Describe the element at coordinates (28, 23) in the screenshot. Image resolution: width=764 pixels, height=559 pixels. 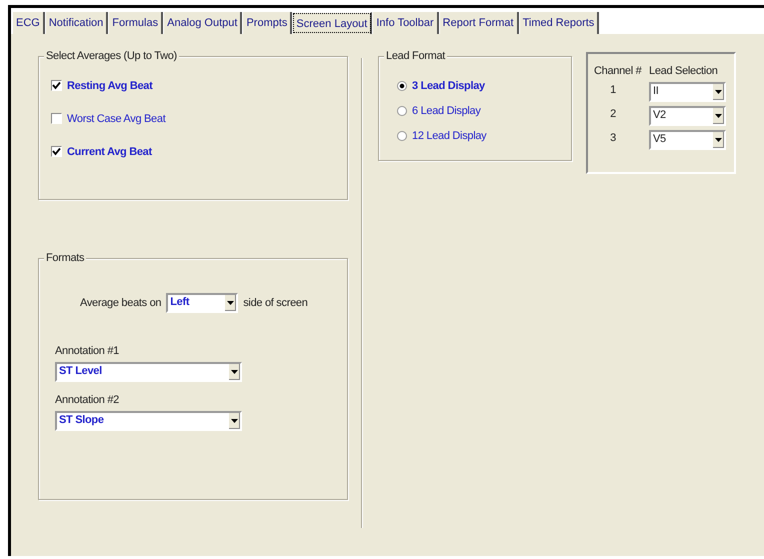
I see `tab: ECG` at that location.